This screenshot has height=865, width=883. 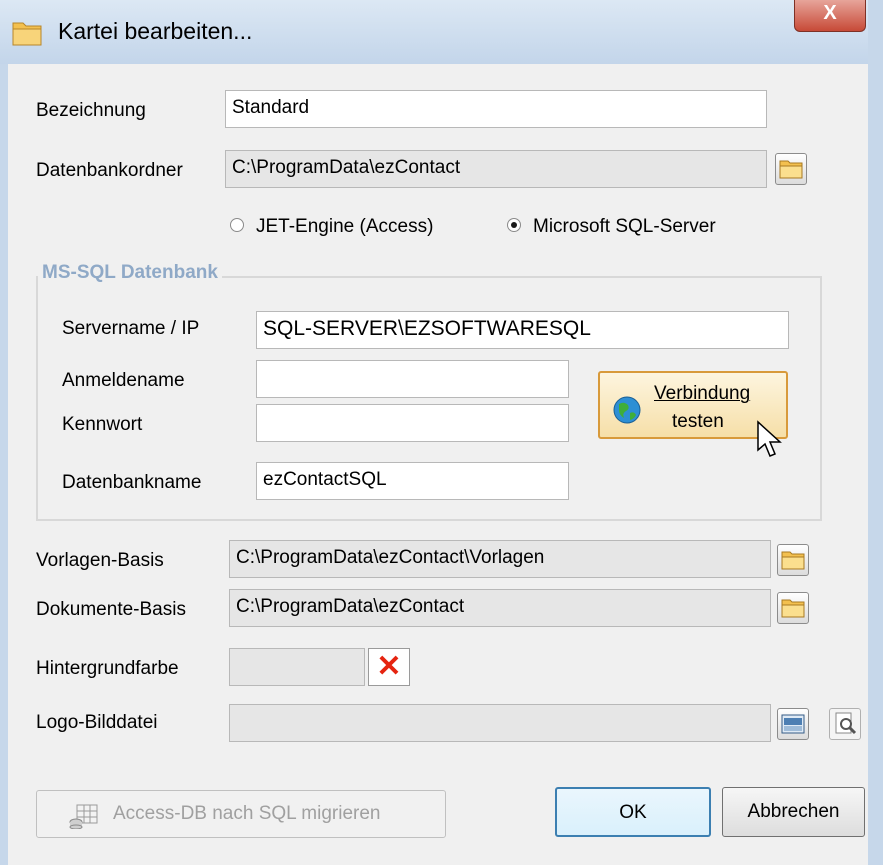 I want to click on logo-label: Logo-Bilddatei, so click(x=97, y=722).